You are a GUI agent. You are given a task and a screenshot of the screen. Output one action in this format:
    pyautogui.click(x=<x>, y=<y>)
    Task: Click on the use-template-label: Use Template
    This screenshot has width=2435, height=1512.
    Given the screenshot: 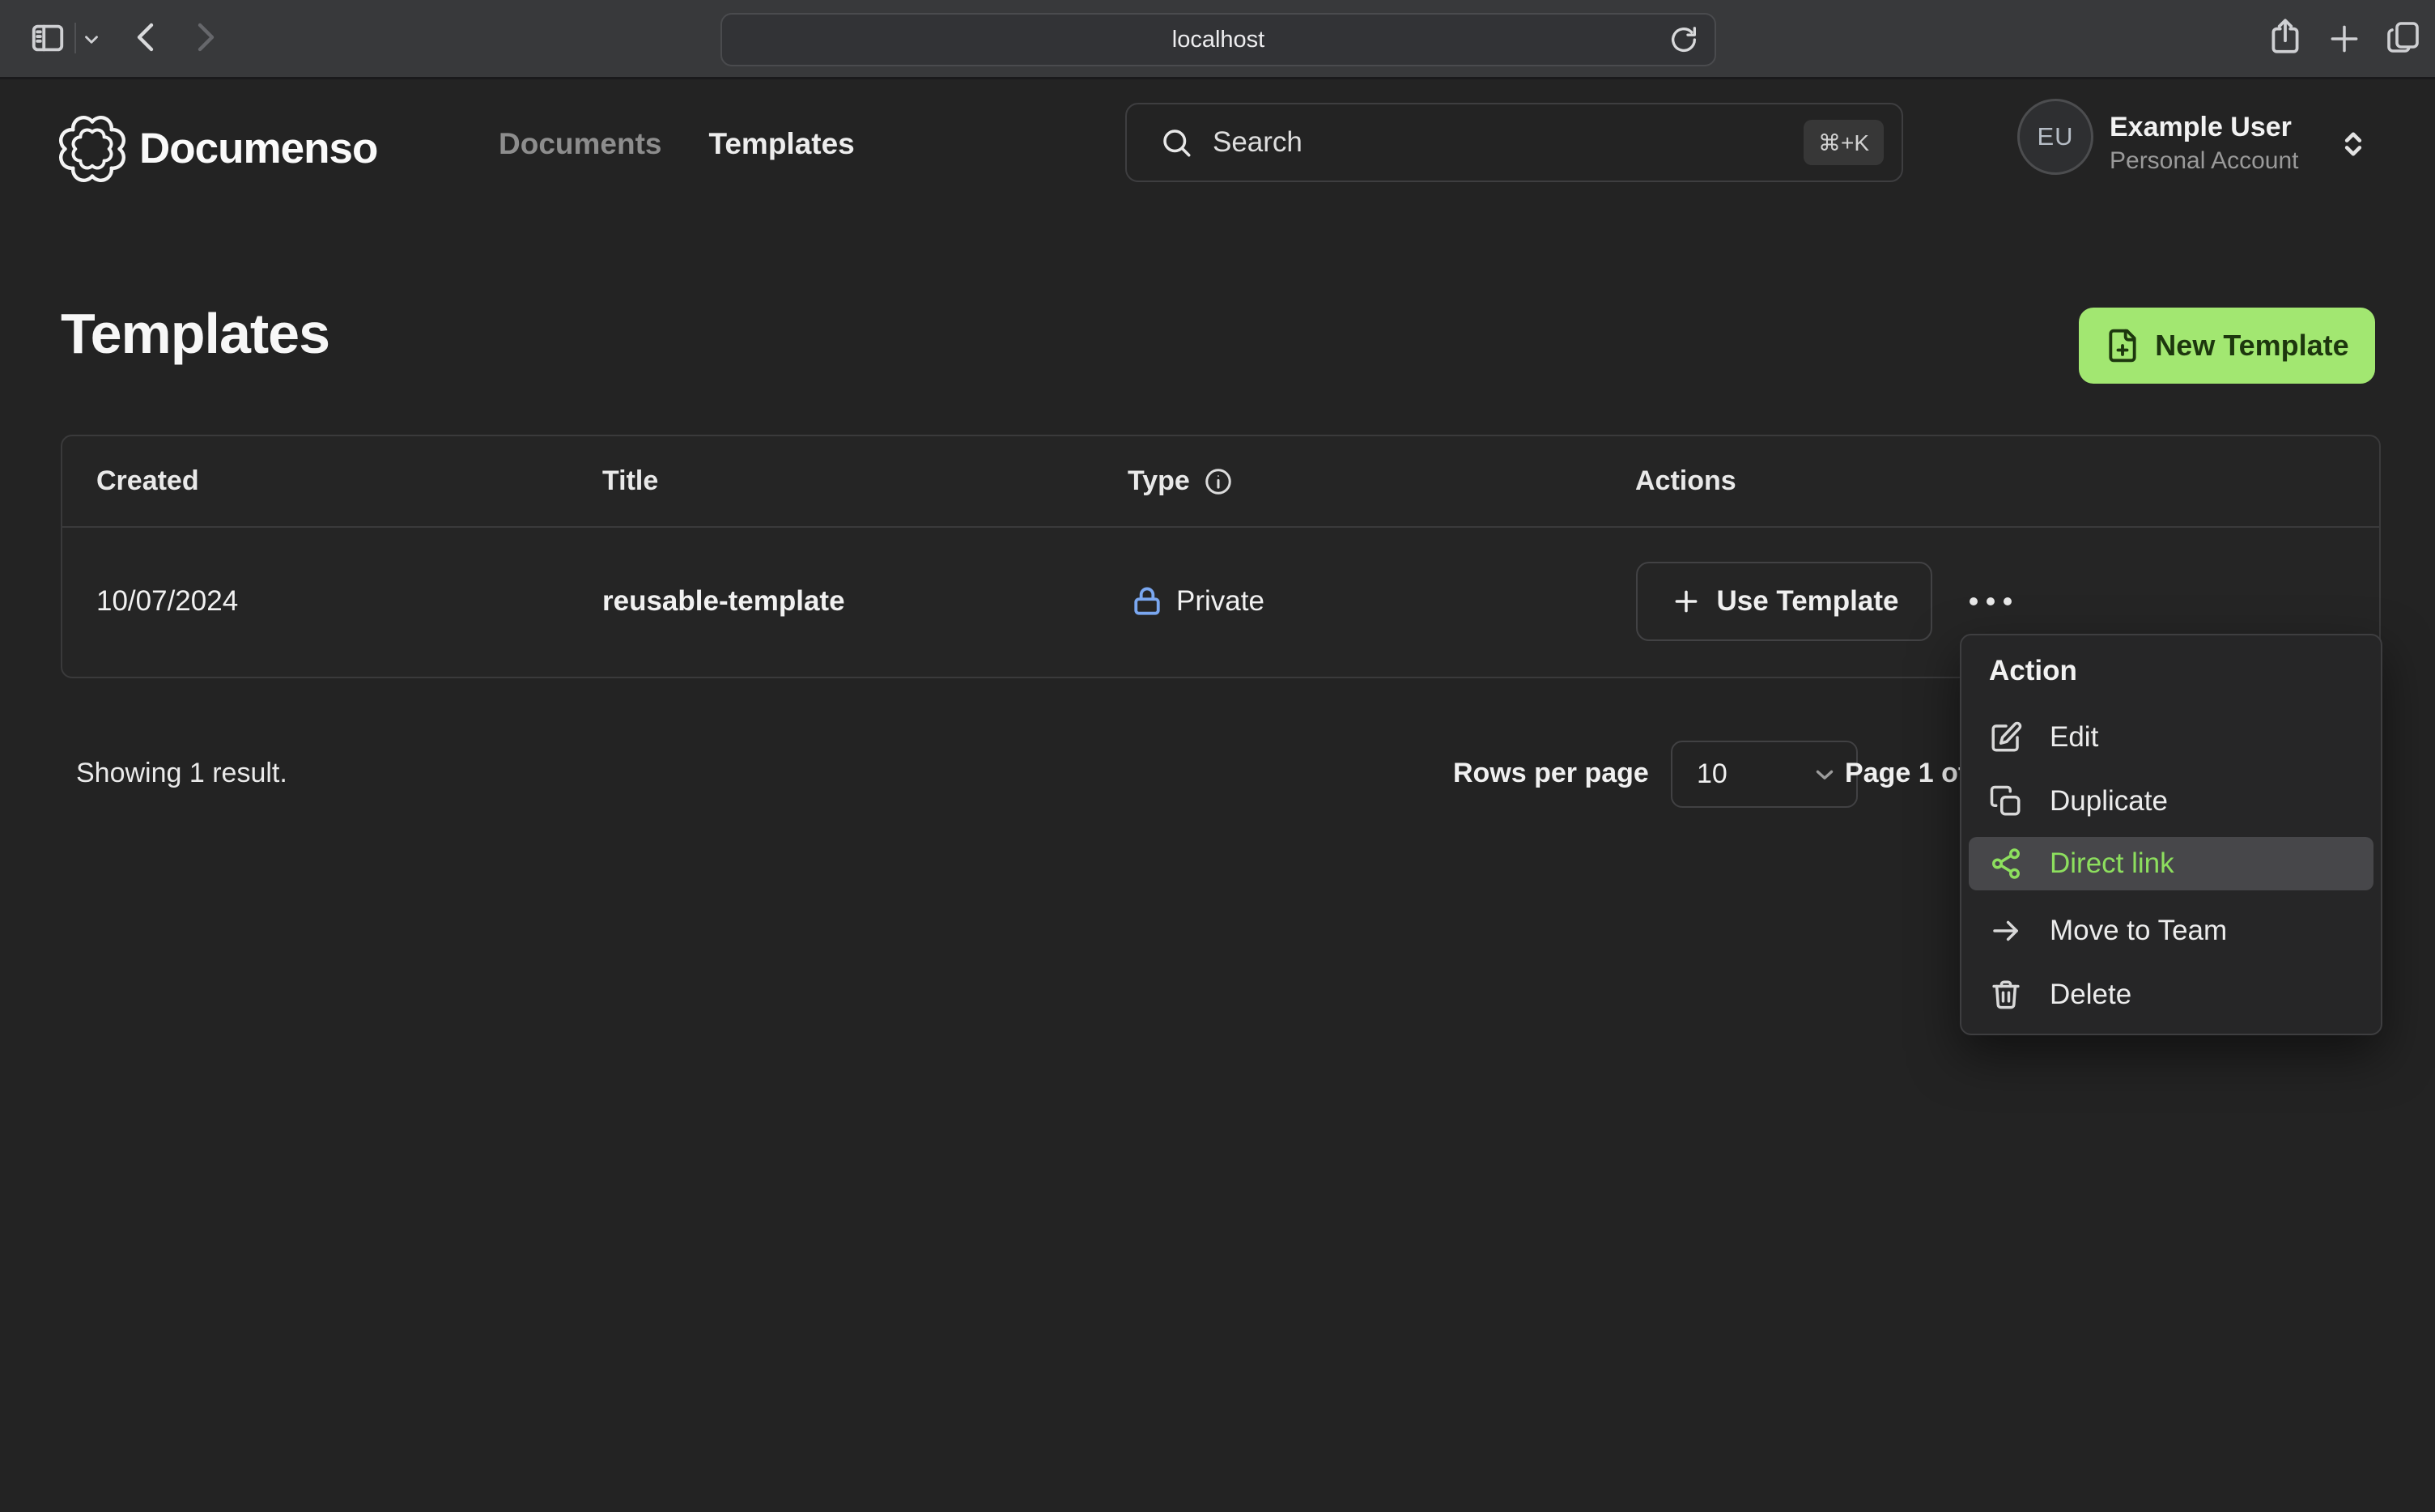 What is the action you would take?
    pyautogui.click(x=1807, y=601)
    